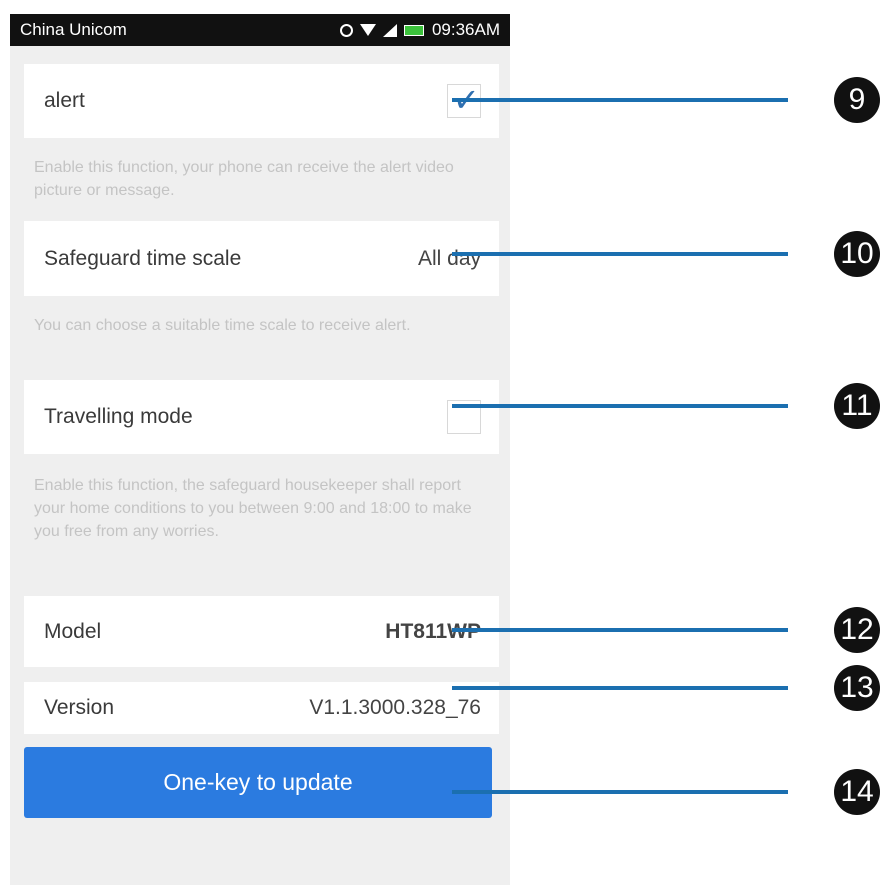 Image resolution: width=888 pixels, height=885 pixels. I want to click on alert-row: alert ✓, so click(261, 101).